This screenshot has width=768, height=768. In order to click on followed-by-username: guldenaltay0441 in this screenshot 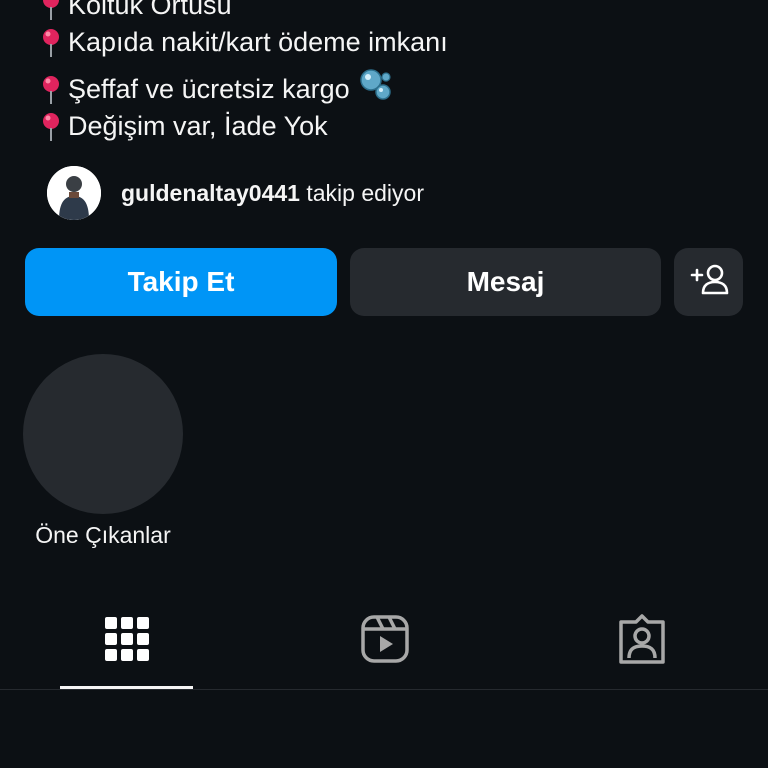, I will do `click(210, 193)`.